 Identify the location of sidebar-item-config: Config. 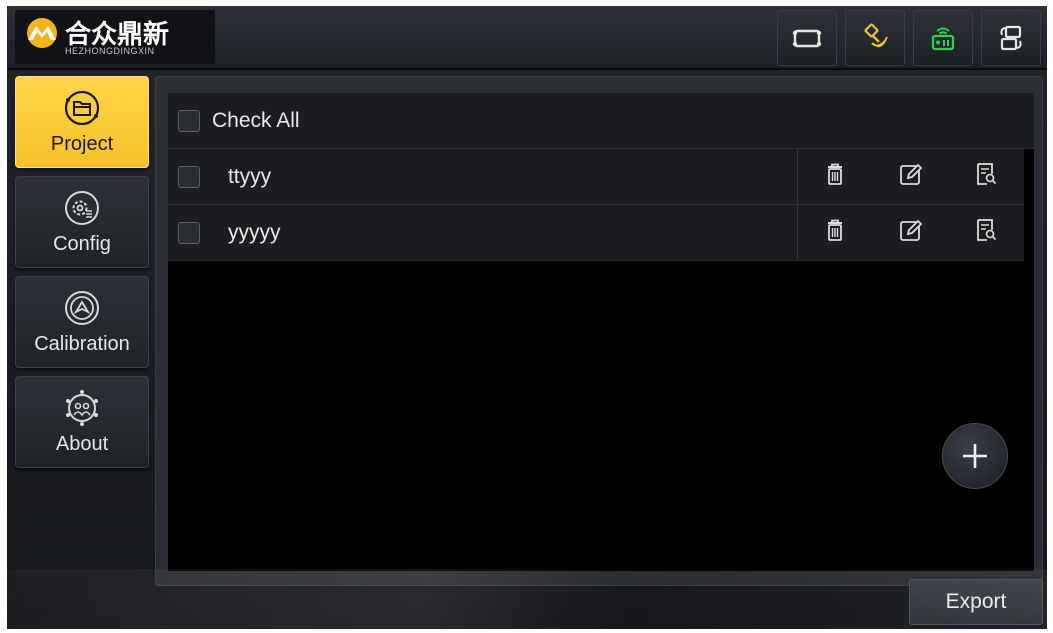
(82, 222).